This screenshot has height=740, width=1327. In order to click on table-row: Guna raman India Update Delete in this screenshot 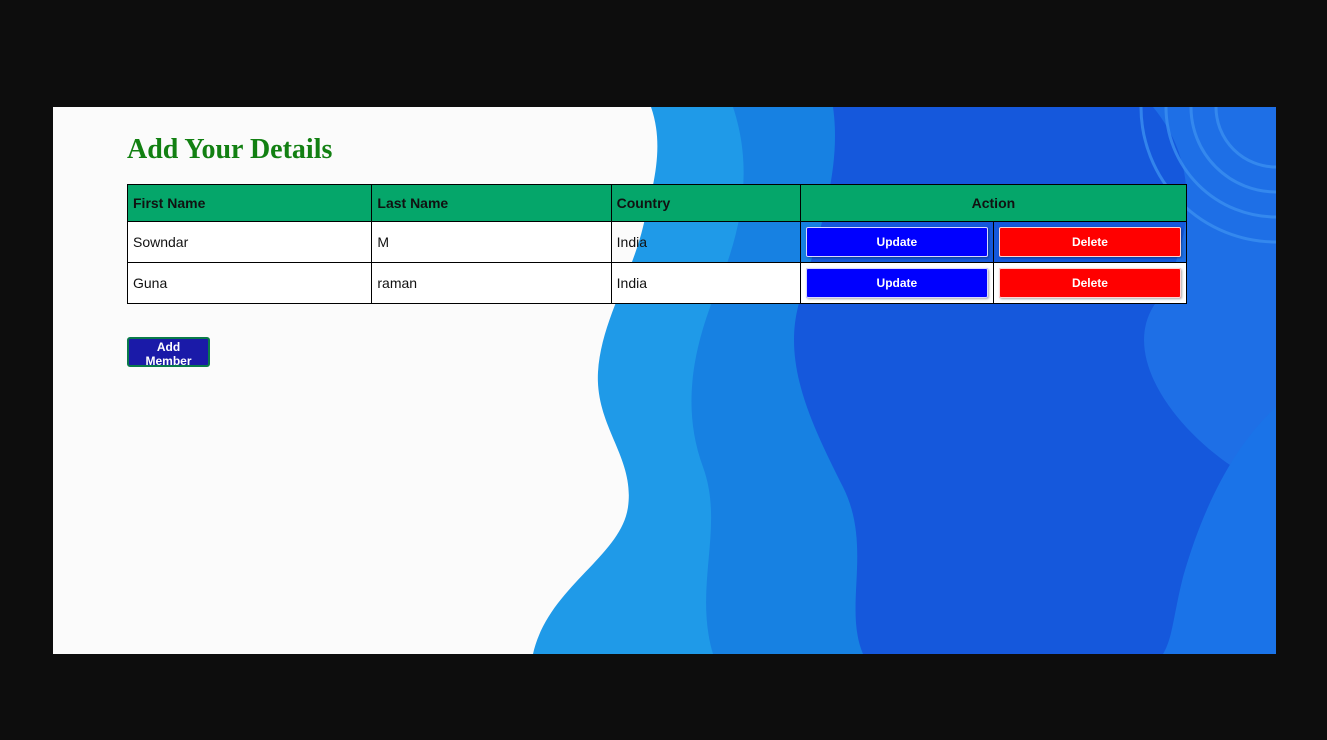, I will do `click(657, 283)`.